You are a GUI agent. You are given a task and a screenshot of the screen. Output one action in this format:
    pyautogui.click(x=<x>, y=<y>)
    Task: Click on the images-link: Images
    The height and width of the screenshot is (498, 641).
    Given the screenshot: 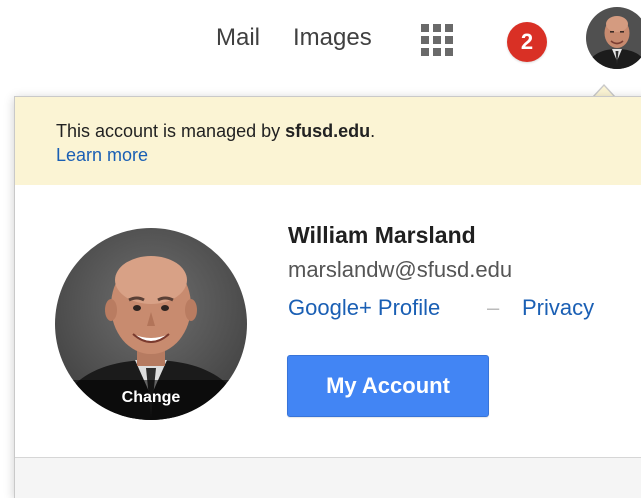 What is the action you would take?
    pyautogui.click(x=332, y=38)
    